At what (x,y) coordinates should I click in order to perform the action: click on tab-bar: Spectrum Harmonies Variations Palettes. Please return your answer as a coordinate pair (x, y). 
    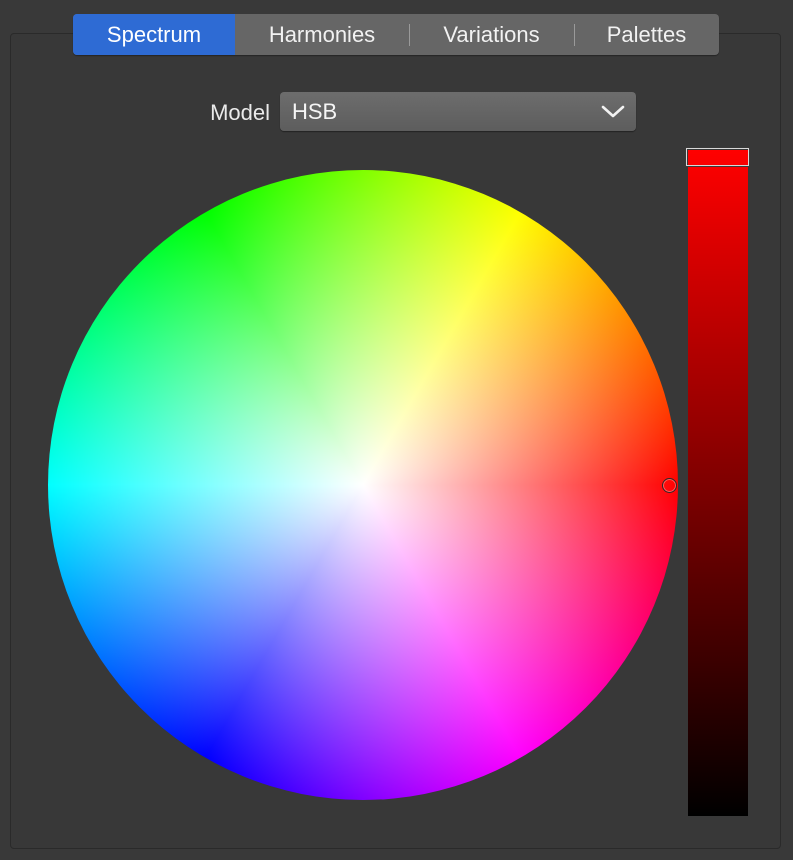
    Looking at the image, I should click on (396, 34).